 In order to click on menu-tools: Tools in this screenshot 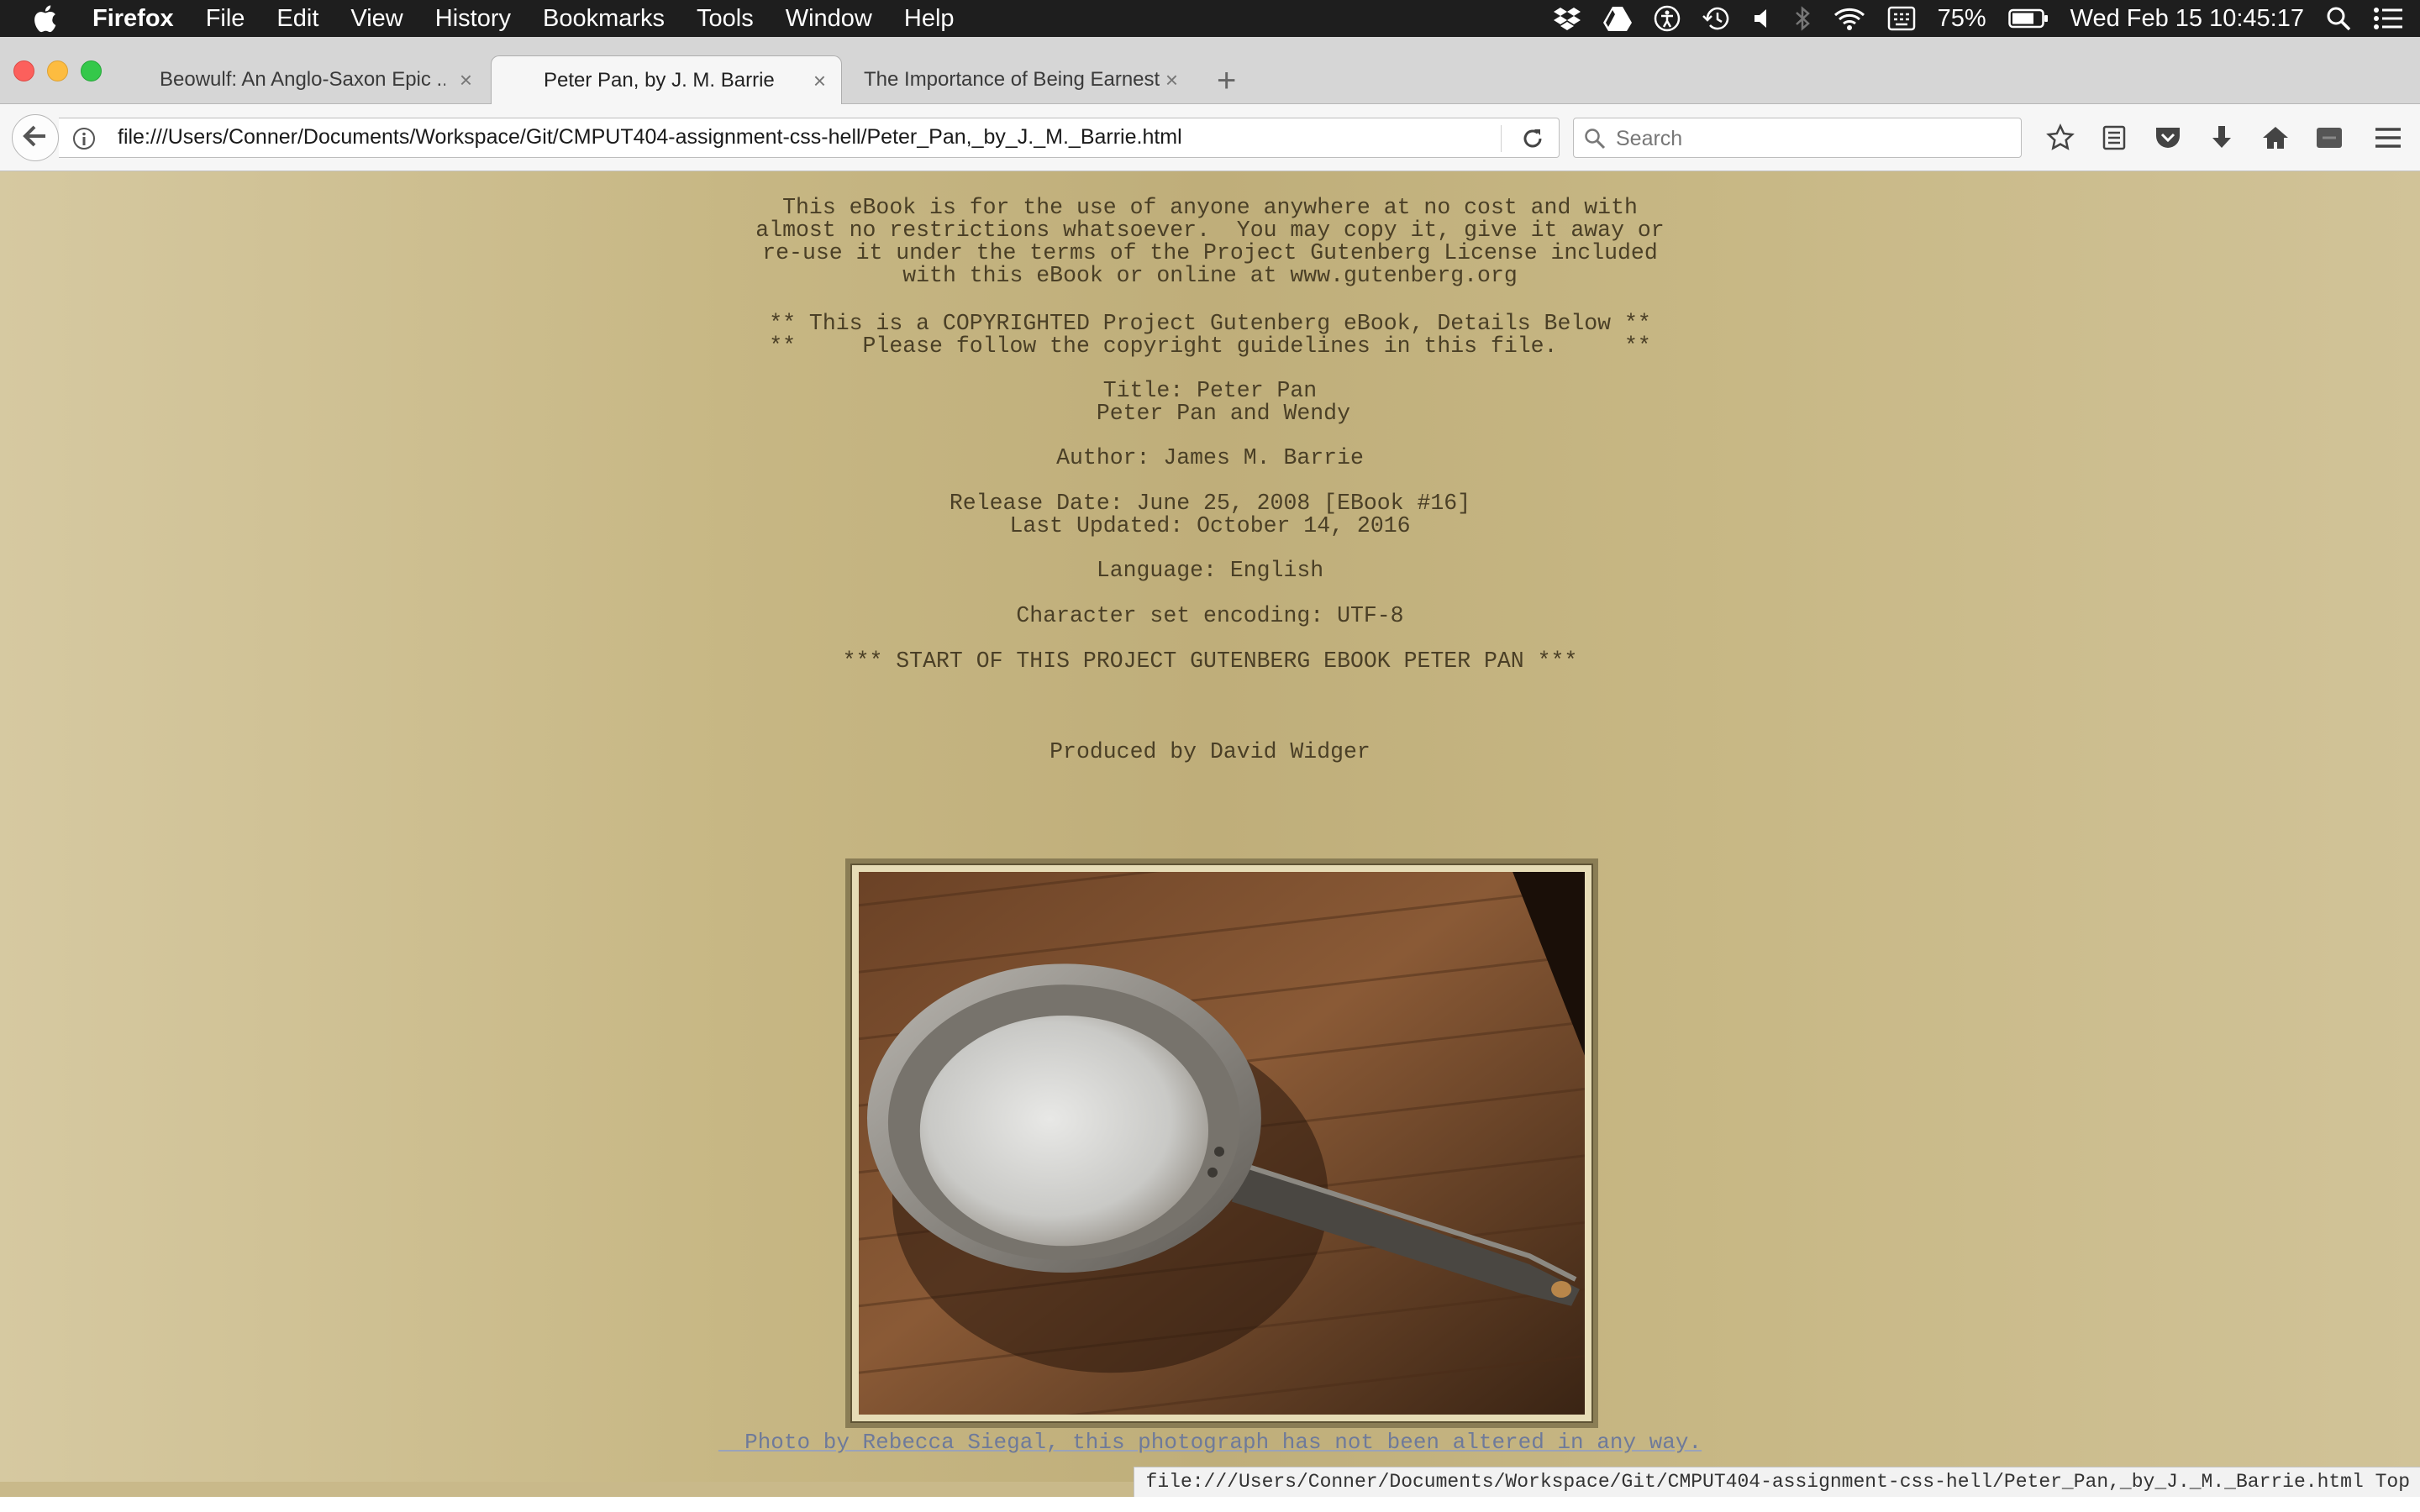, I will do `click(725, 19)`.